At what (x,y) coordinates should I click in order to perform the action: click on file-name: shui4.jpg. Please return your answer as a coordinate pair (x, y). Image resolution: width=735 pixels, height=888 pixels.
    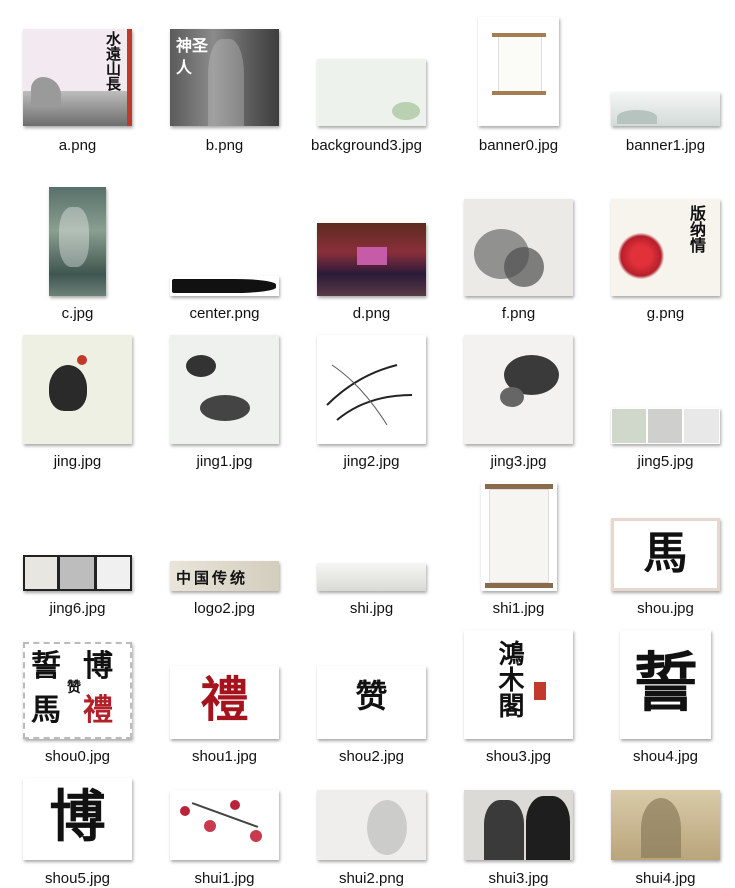
    Looking at the image, I should click on (665, 878).